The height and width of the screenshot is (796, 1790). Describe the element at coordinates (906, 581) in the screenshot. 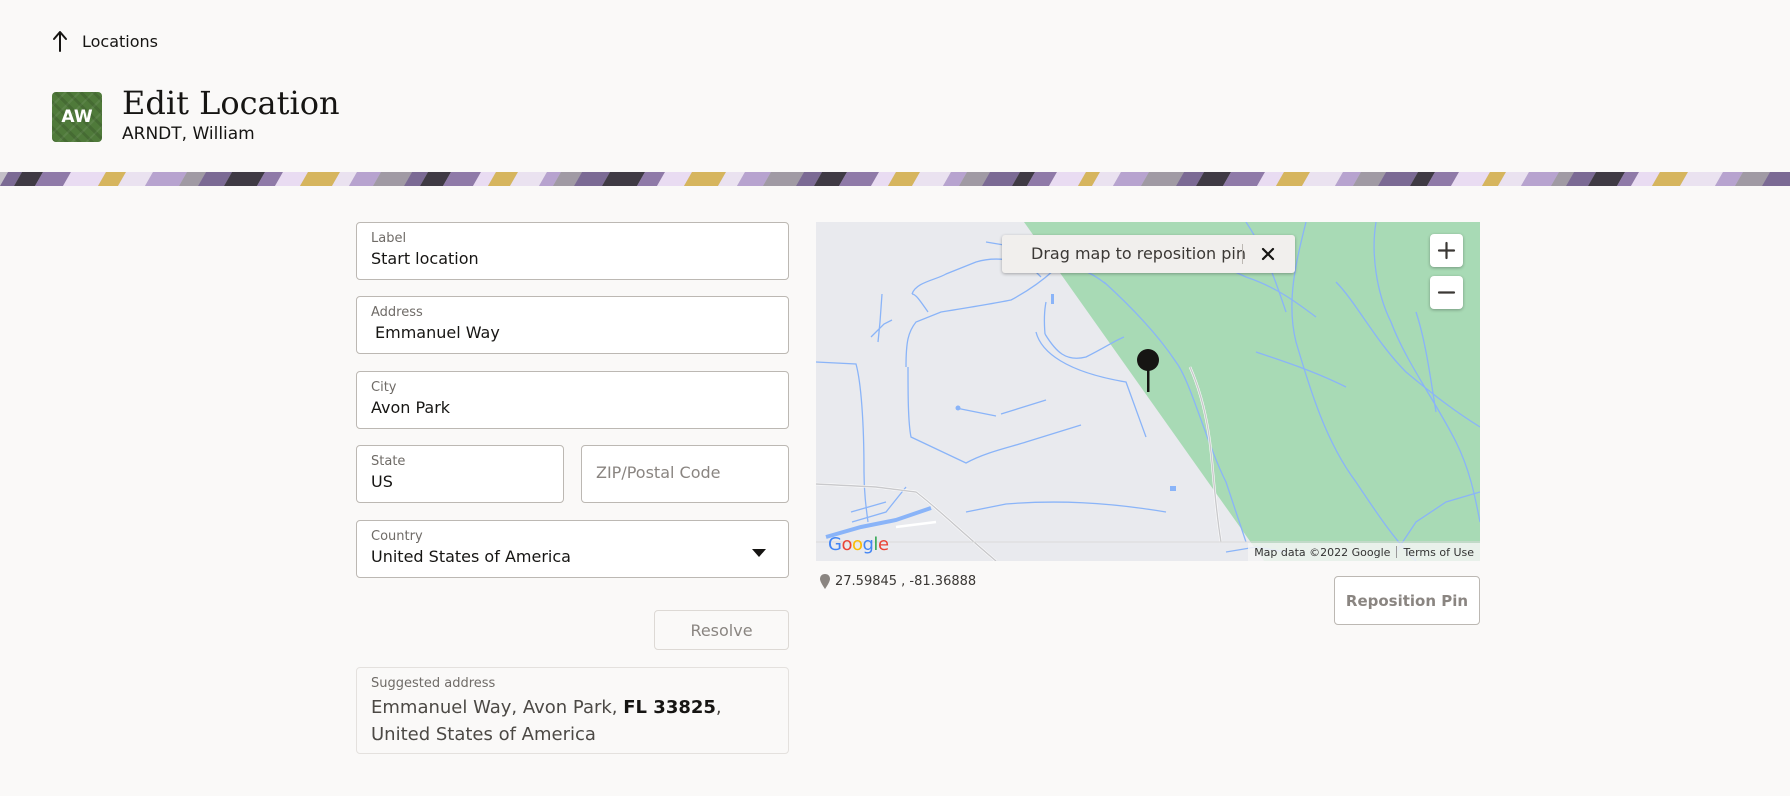

I see `coordinates-text: 27.59845 , -81.36888` at that location.